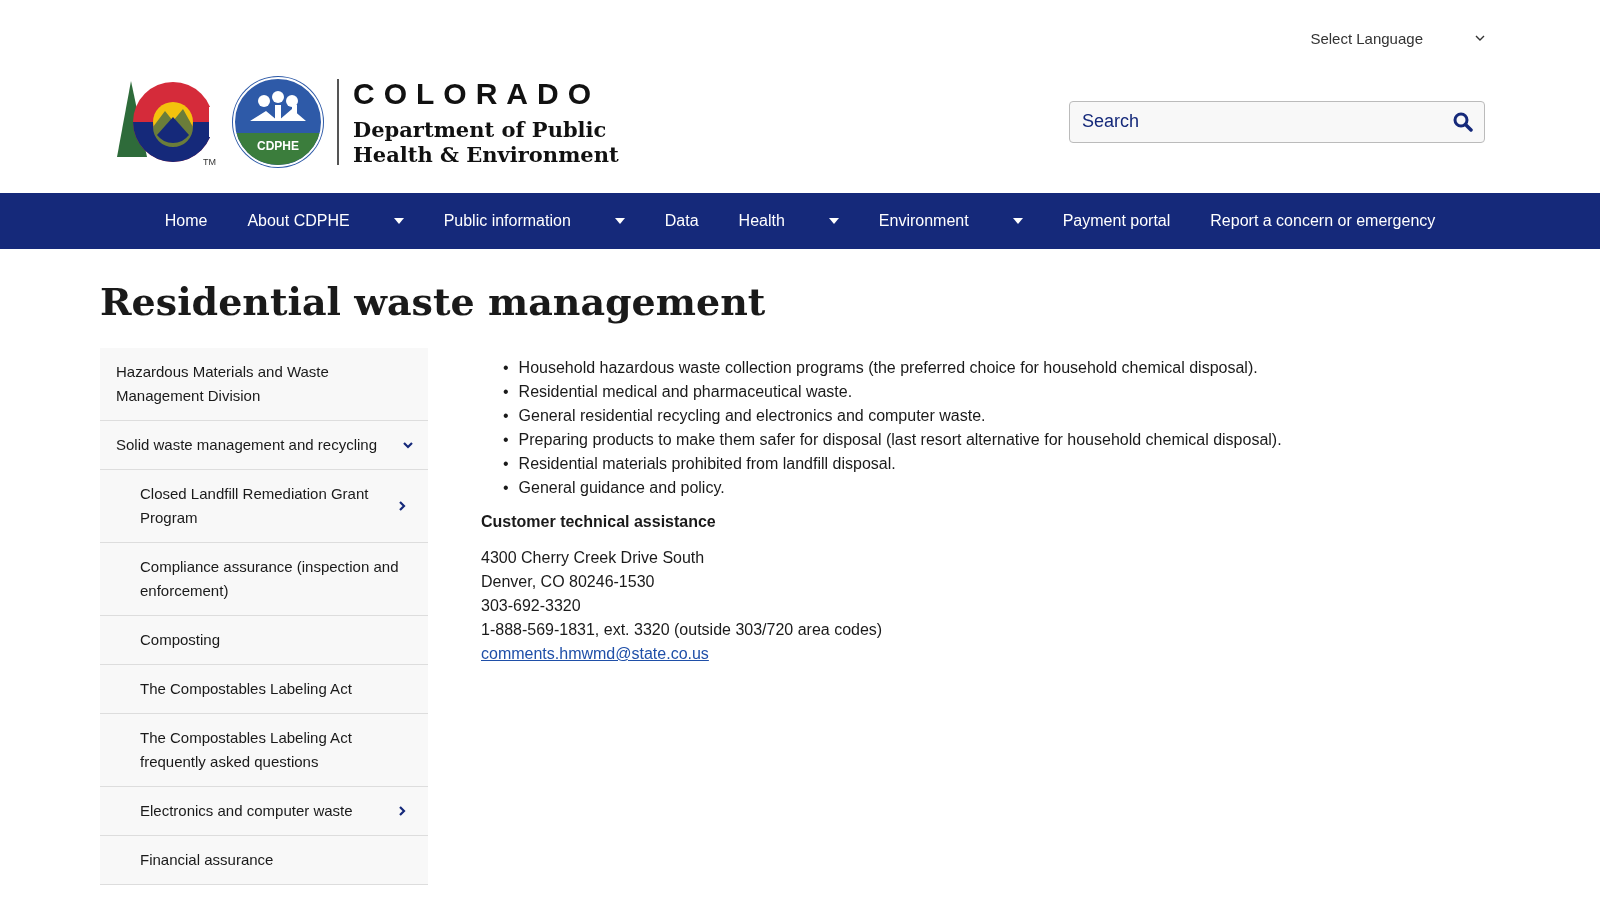 This screenshot has height=900, width=1600. I want to click on address-line: 1-888-569-1831, ext. 3320 (outside 303/720 area codes), so click(682, 630).